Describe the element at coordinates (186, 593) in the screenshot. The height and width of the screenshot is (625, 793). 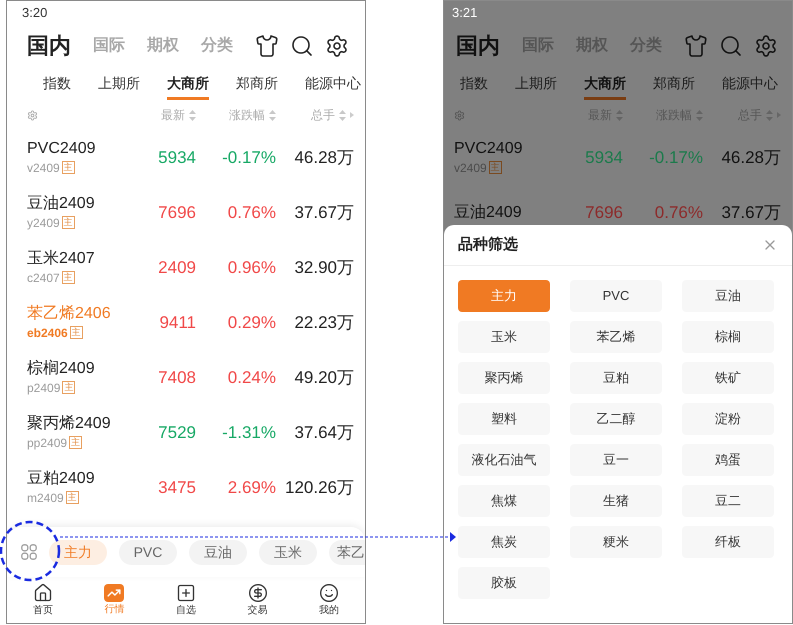
I see `plus-box-icon` at that location.